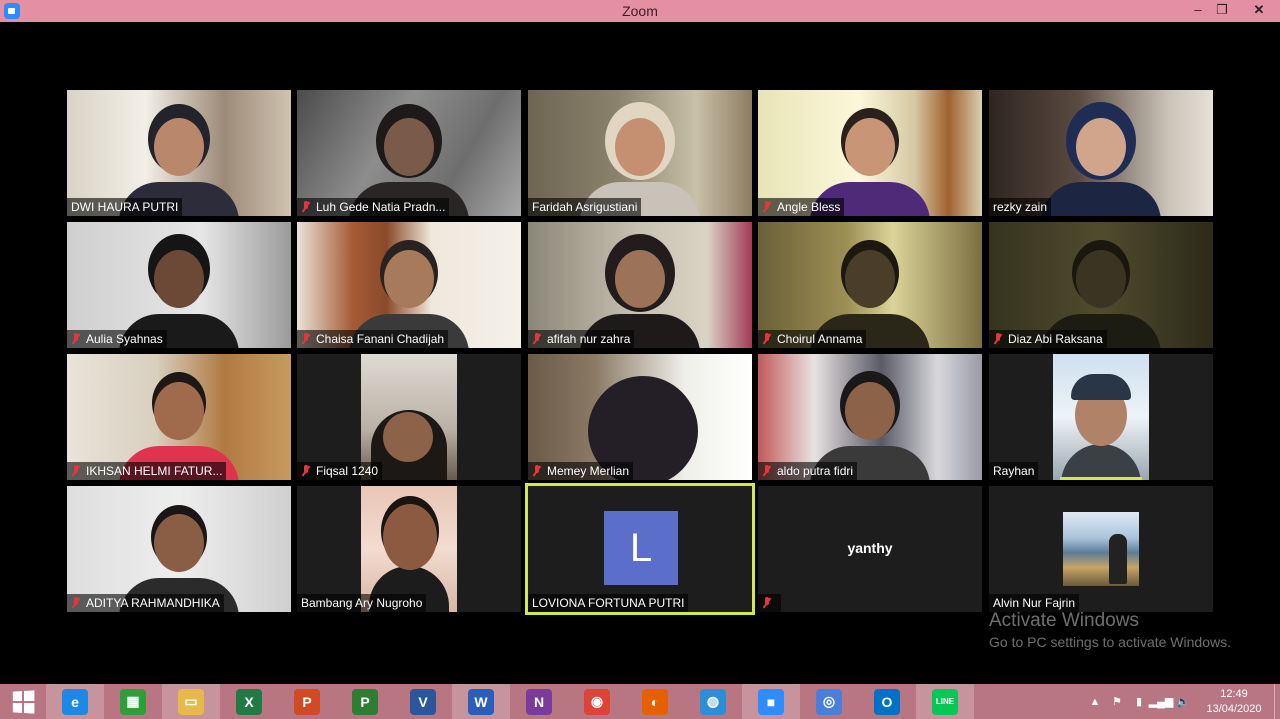 This screenshot has width=1280, height=719. Describe the element at coordinates (585, 207) in the screenshot. I see `participant-name-label: Faridah Asrigustiani` at that location.